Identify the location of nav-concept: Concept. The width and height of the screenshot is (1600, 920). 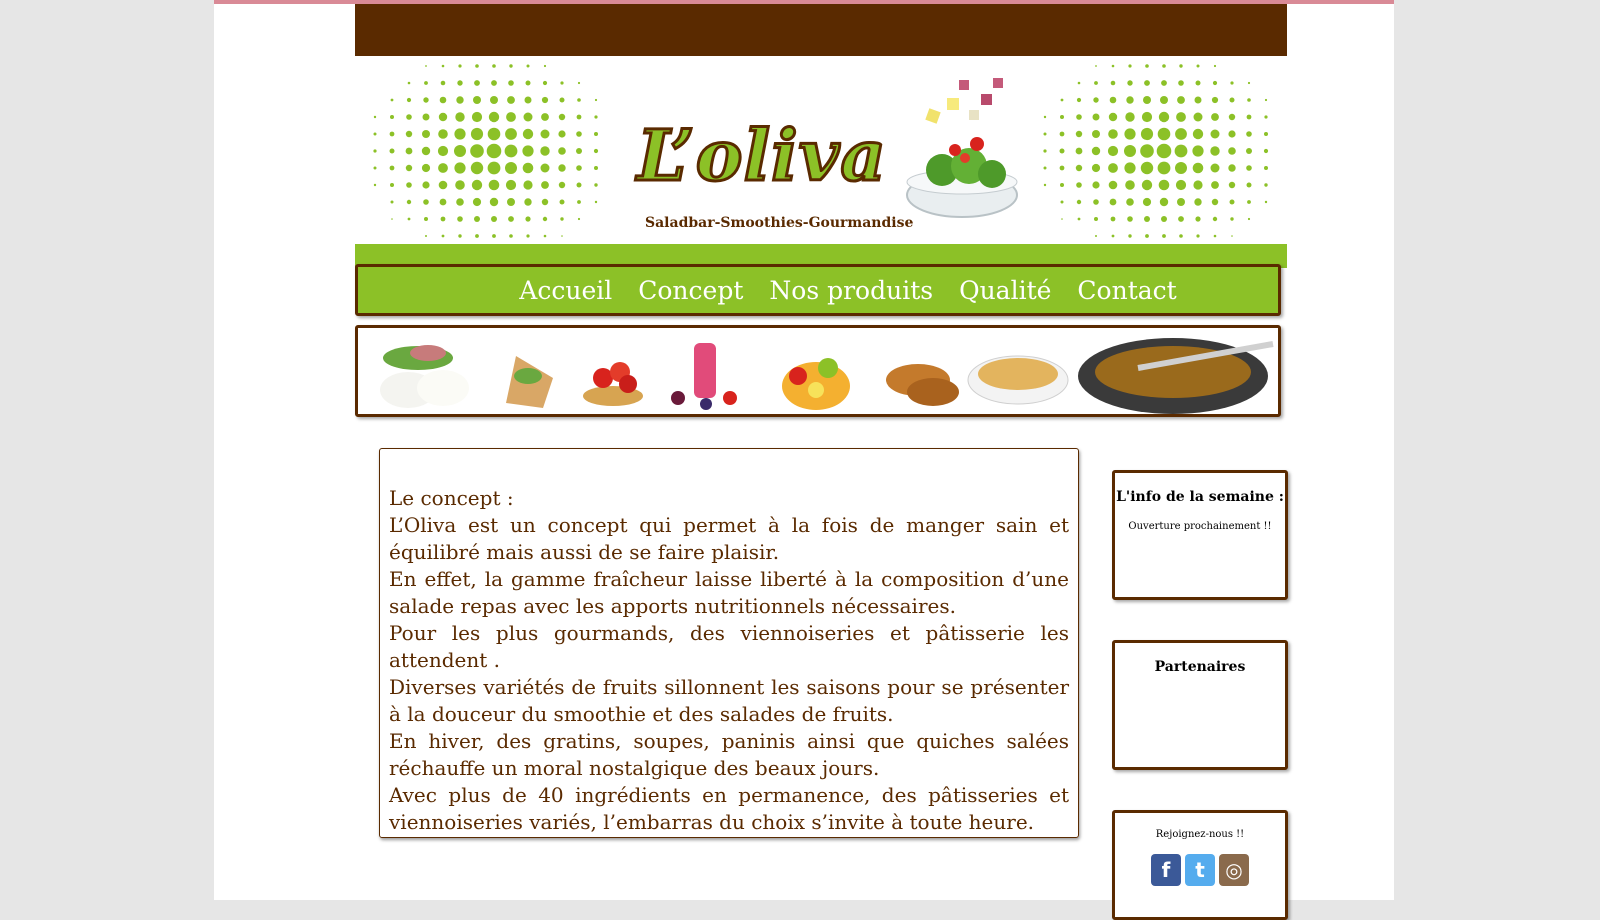
(690, 290).